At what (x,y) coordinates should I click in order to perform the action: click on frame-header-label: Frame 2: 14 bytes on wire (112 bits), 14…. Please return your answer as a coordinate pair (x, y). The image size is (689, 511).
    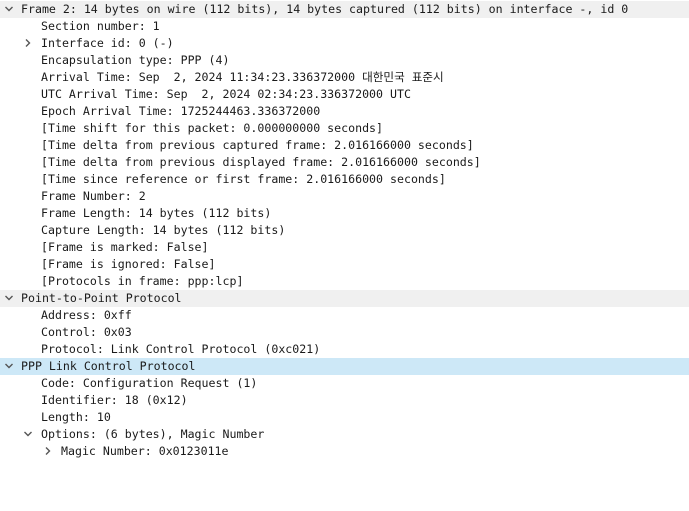
    Looking at the image, I should click on (325, 9).